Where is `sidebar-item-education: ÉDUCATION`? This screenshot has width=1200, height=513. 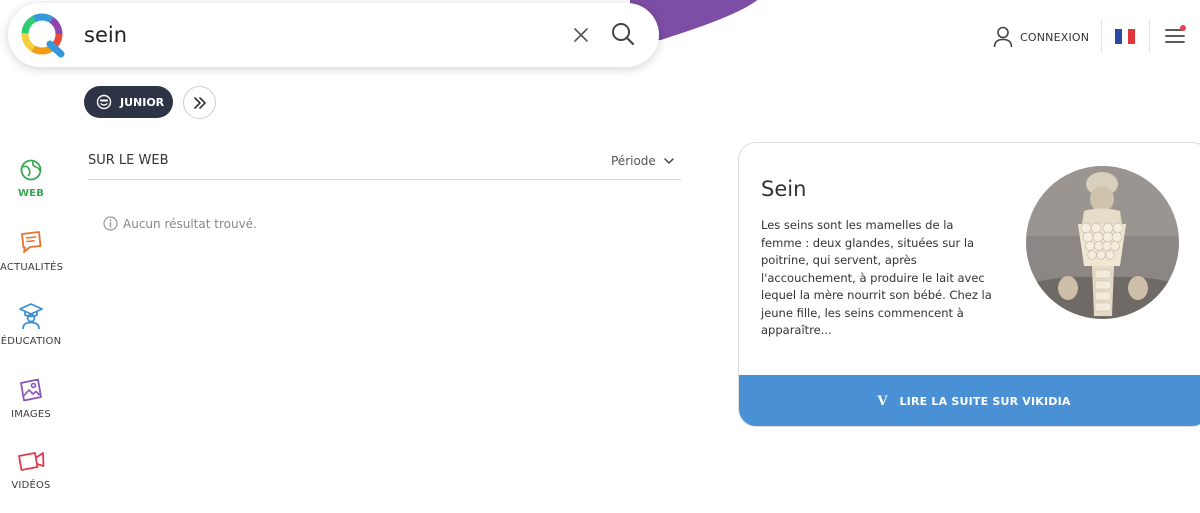 sidebar-item-education: ÉDUCATION is located at coordinates (31, 324).